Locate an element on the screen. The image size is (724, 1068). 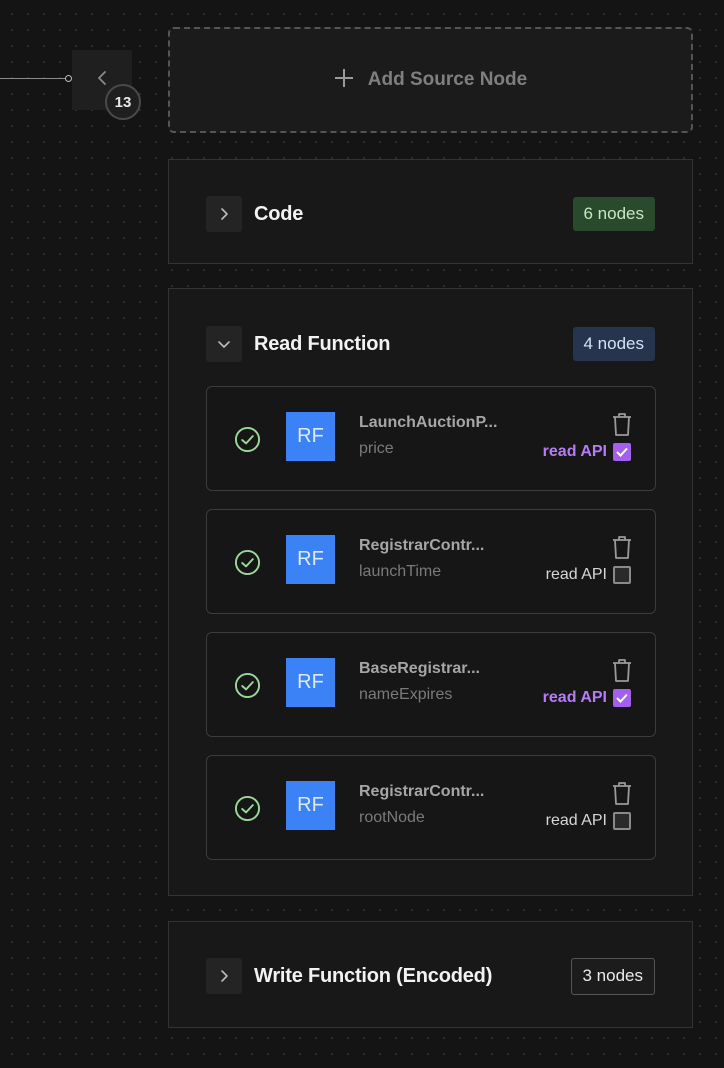
chevron-left-icon is located at coordinates (102, 78).